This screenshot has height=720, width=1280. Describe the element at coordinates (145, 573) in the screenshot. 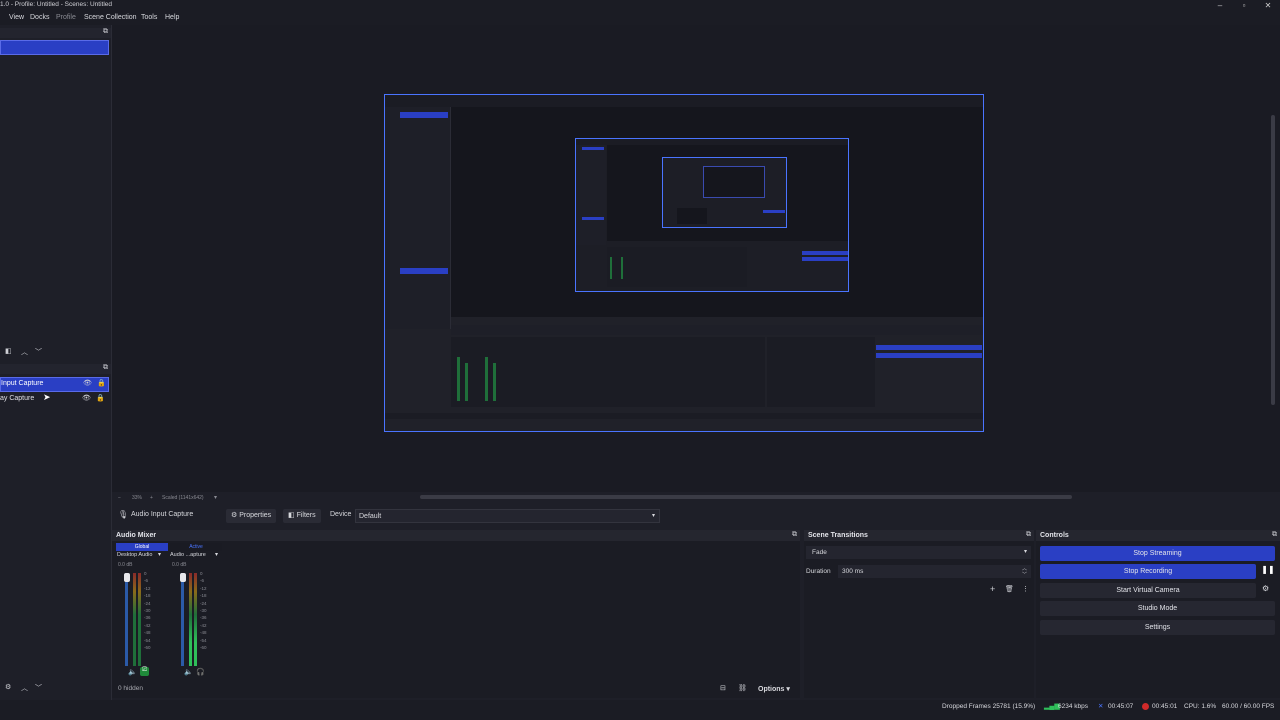

I see `scale-tick: 0` at that location.